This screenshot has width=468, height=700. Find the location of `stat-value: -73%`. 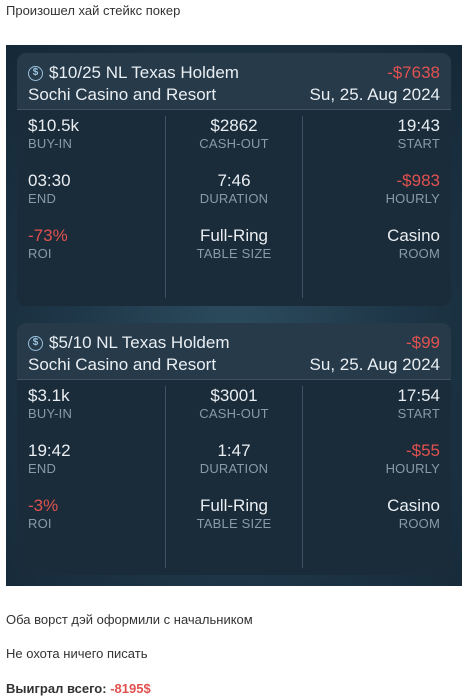

stat-value: -73% is located at coordinates (48, 235).